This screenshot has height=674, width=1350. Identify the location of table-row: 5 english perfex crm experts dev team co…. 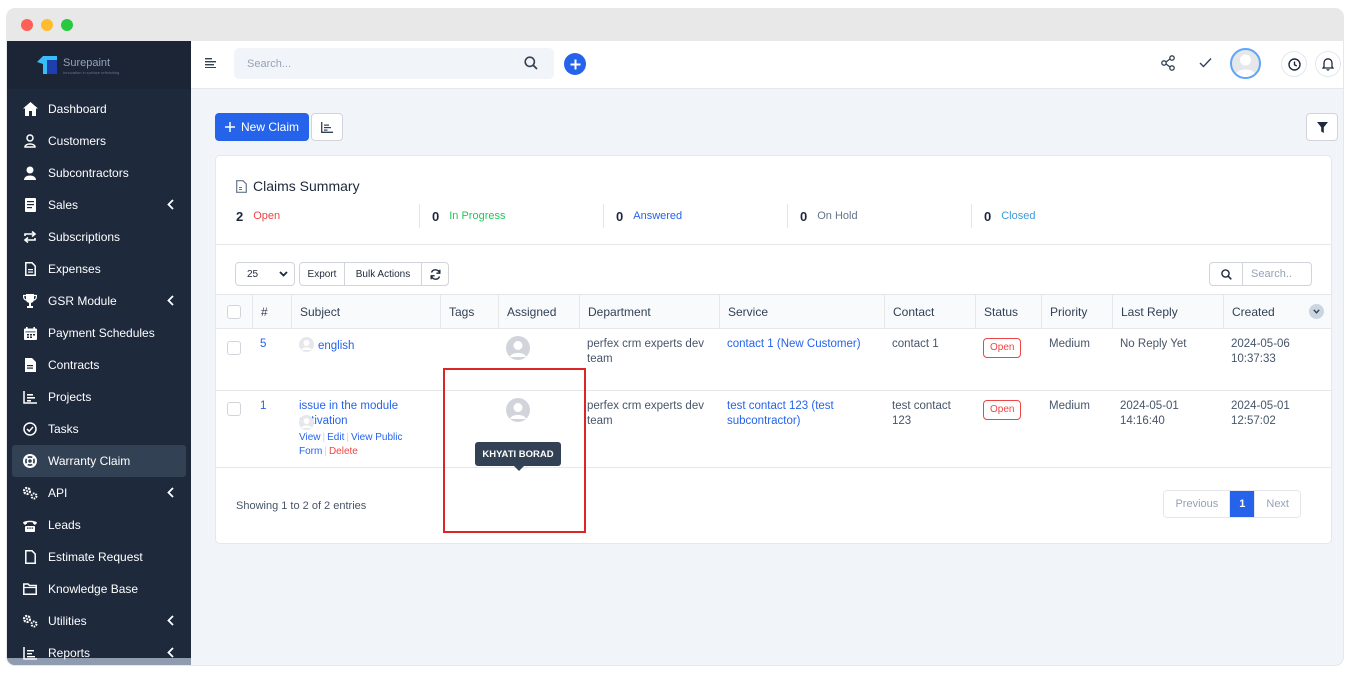
(773, 360).